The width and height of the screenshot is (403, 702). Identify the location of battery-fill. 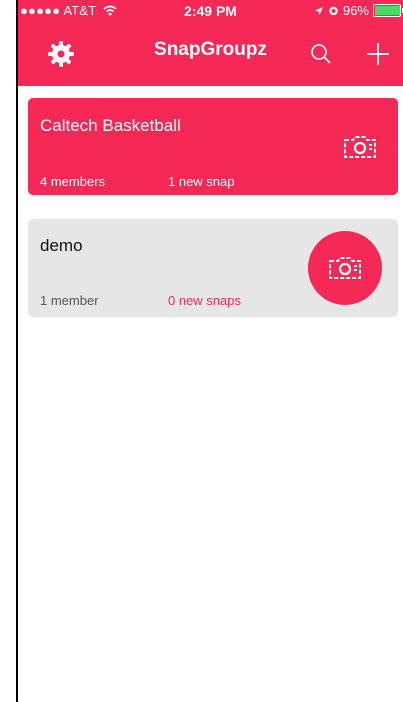
(387, 10).